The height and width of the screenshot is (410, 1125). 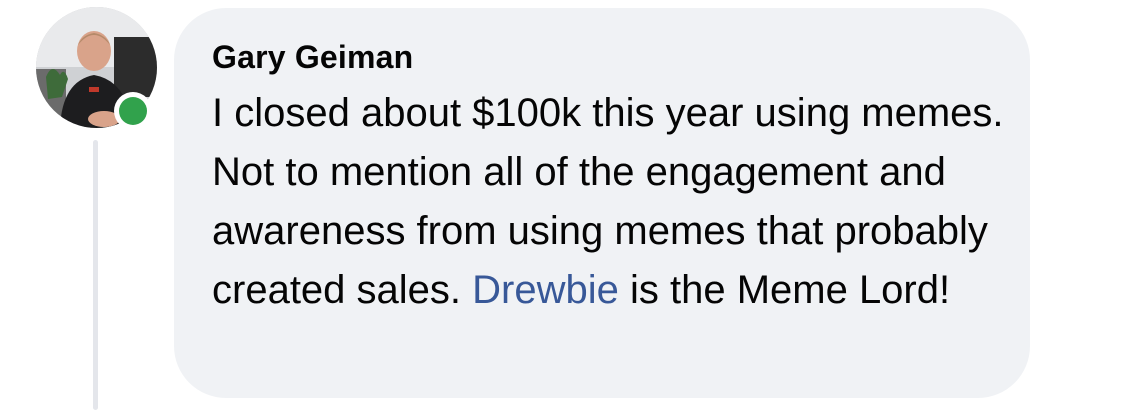 What do you see at coordinates (545, 290) in the screenshot?
I see `mention-link: Drewbie` at bounding box center [545, 290].